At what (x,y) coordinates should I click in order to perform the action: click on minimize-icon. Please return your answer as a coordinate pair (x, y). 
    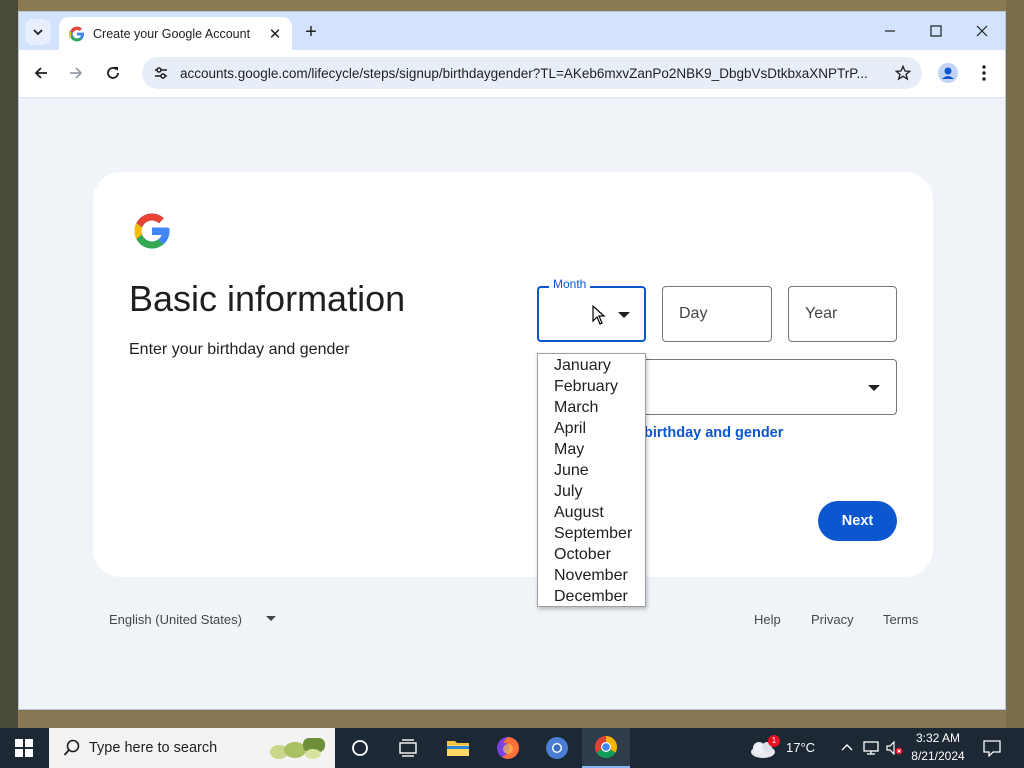
    Looking at the image, I should click on (890, 31).